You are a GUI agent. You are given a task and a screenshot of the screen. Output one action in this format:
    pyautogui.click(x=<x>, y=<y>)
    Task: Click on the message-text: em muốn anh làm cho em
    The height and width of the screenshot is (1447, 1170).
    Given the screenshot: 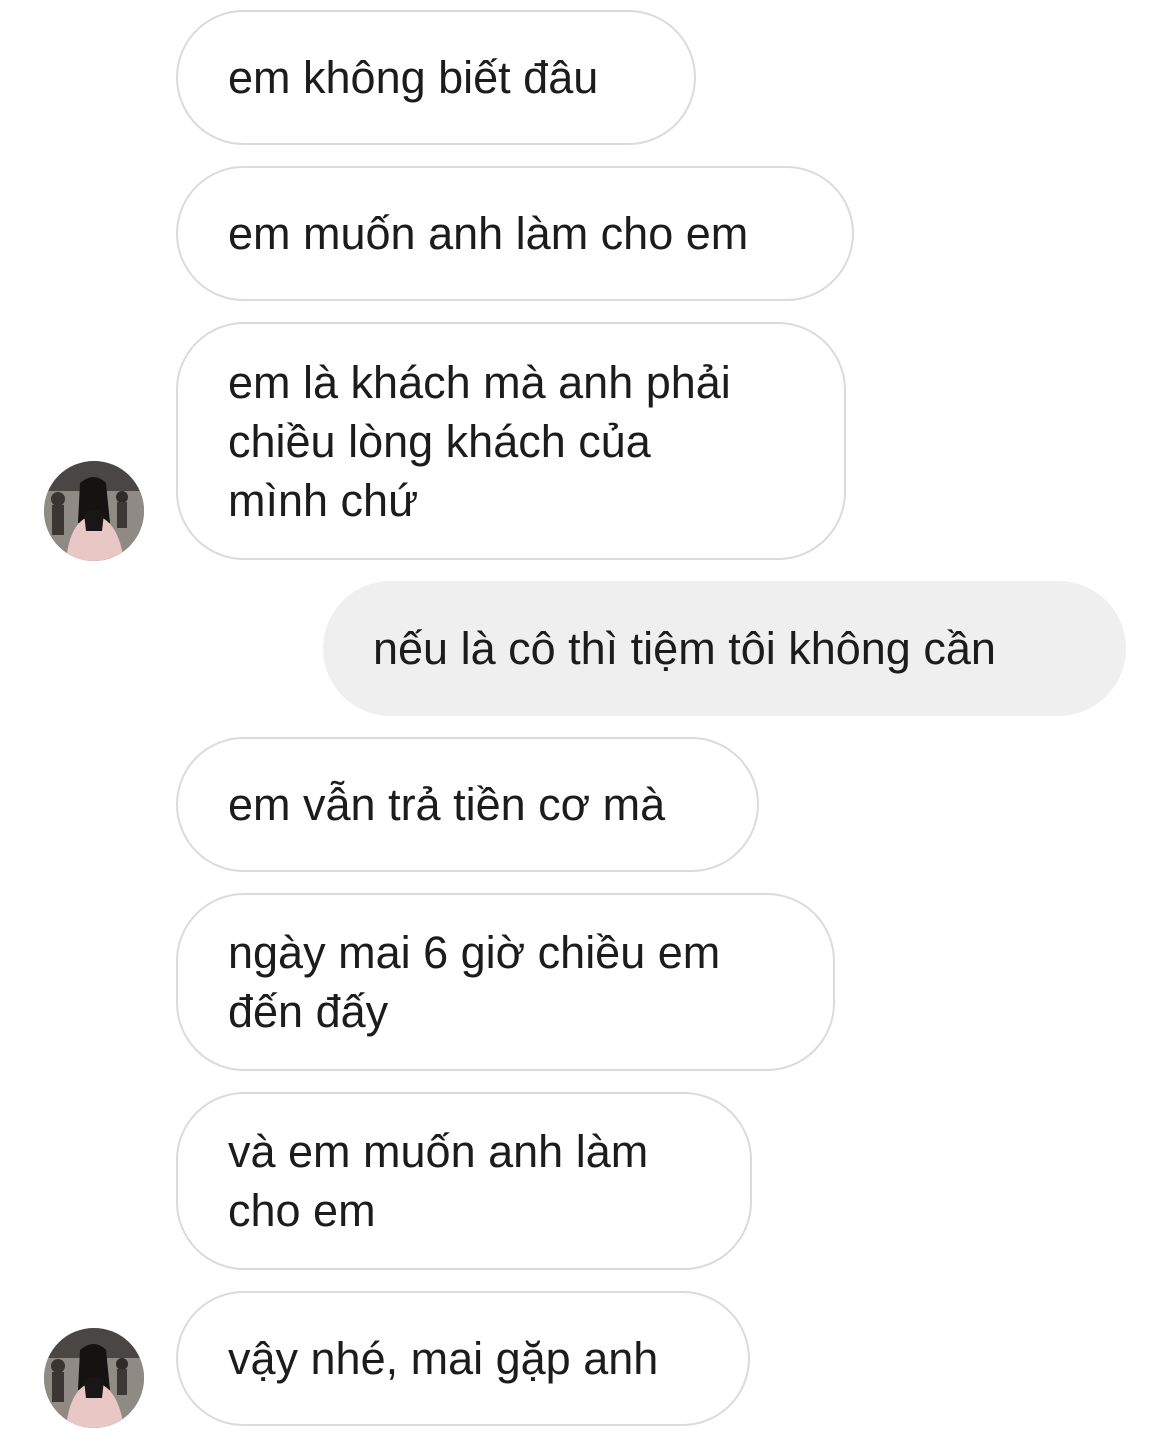 What is the action you would take?
    pyautogui.click(x=488, y=233)
    